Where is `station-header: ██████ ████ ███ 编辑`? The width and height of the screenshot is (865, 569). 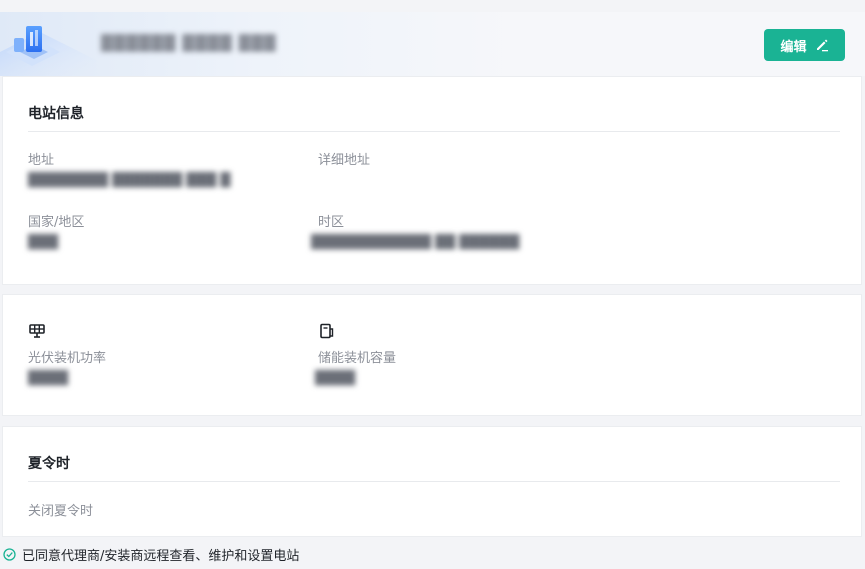 station-header: ██████ ████ ███ 编辑 is located at coordinates (432, 44).